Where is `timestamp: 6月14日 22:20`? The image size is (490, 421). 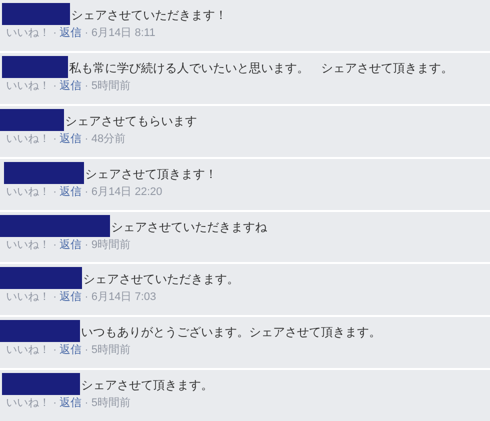
timestamp: 6月14日 22:20 is located at coordinates (126, 192).